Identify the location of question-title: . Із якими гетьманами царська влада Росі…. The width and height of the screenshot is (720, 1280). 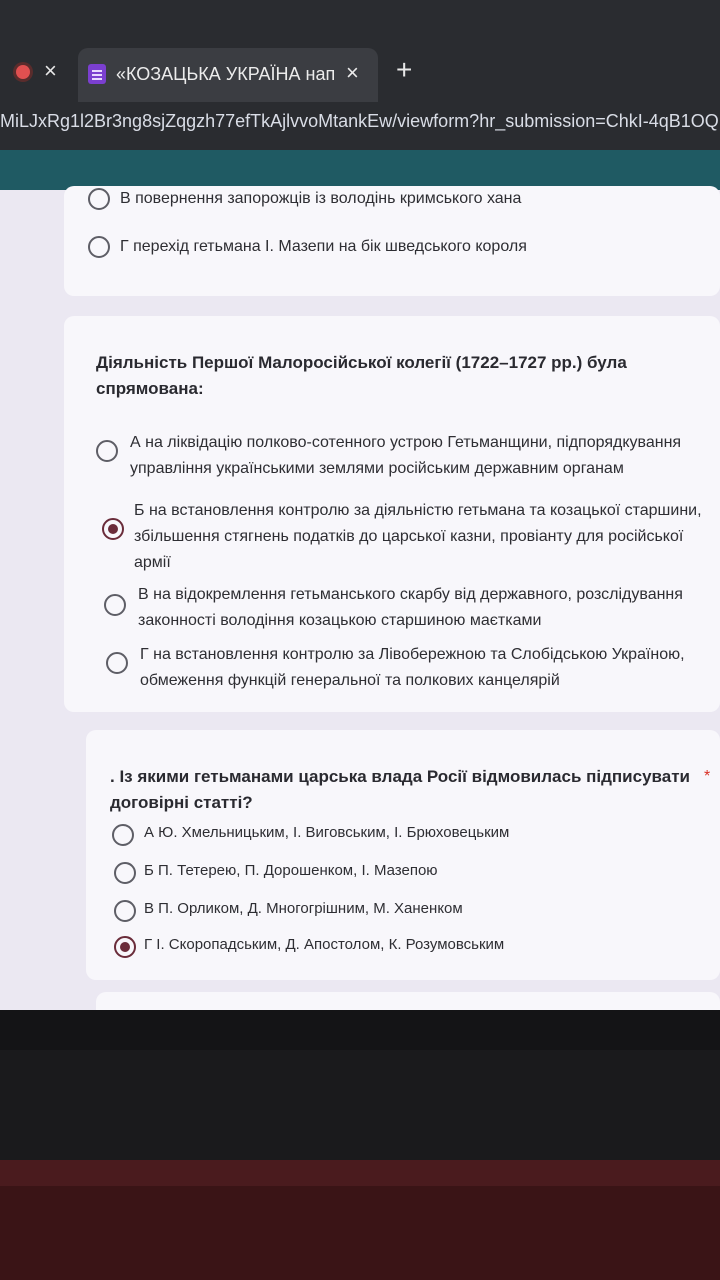
(400, 776).